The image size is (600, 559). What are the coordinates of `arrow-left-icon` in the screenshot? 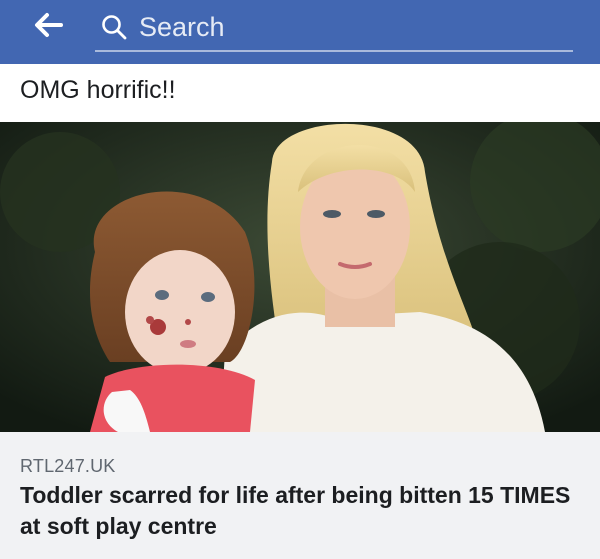 It's located at (49, 25).